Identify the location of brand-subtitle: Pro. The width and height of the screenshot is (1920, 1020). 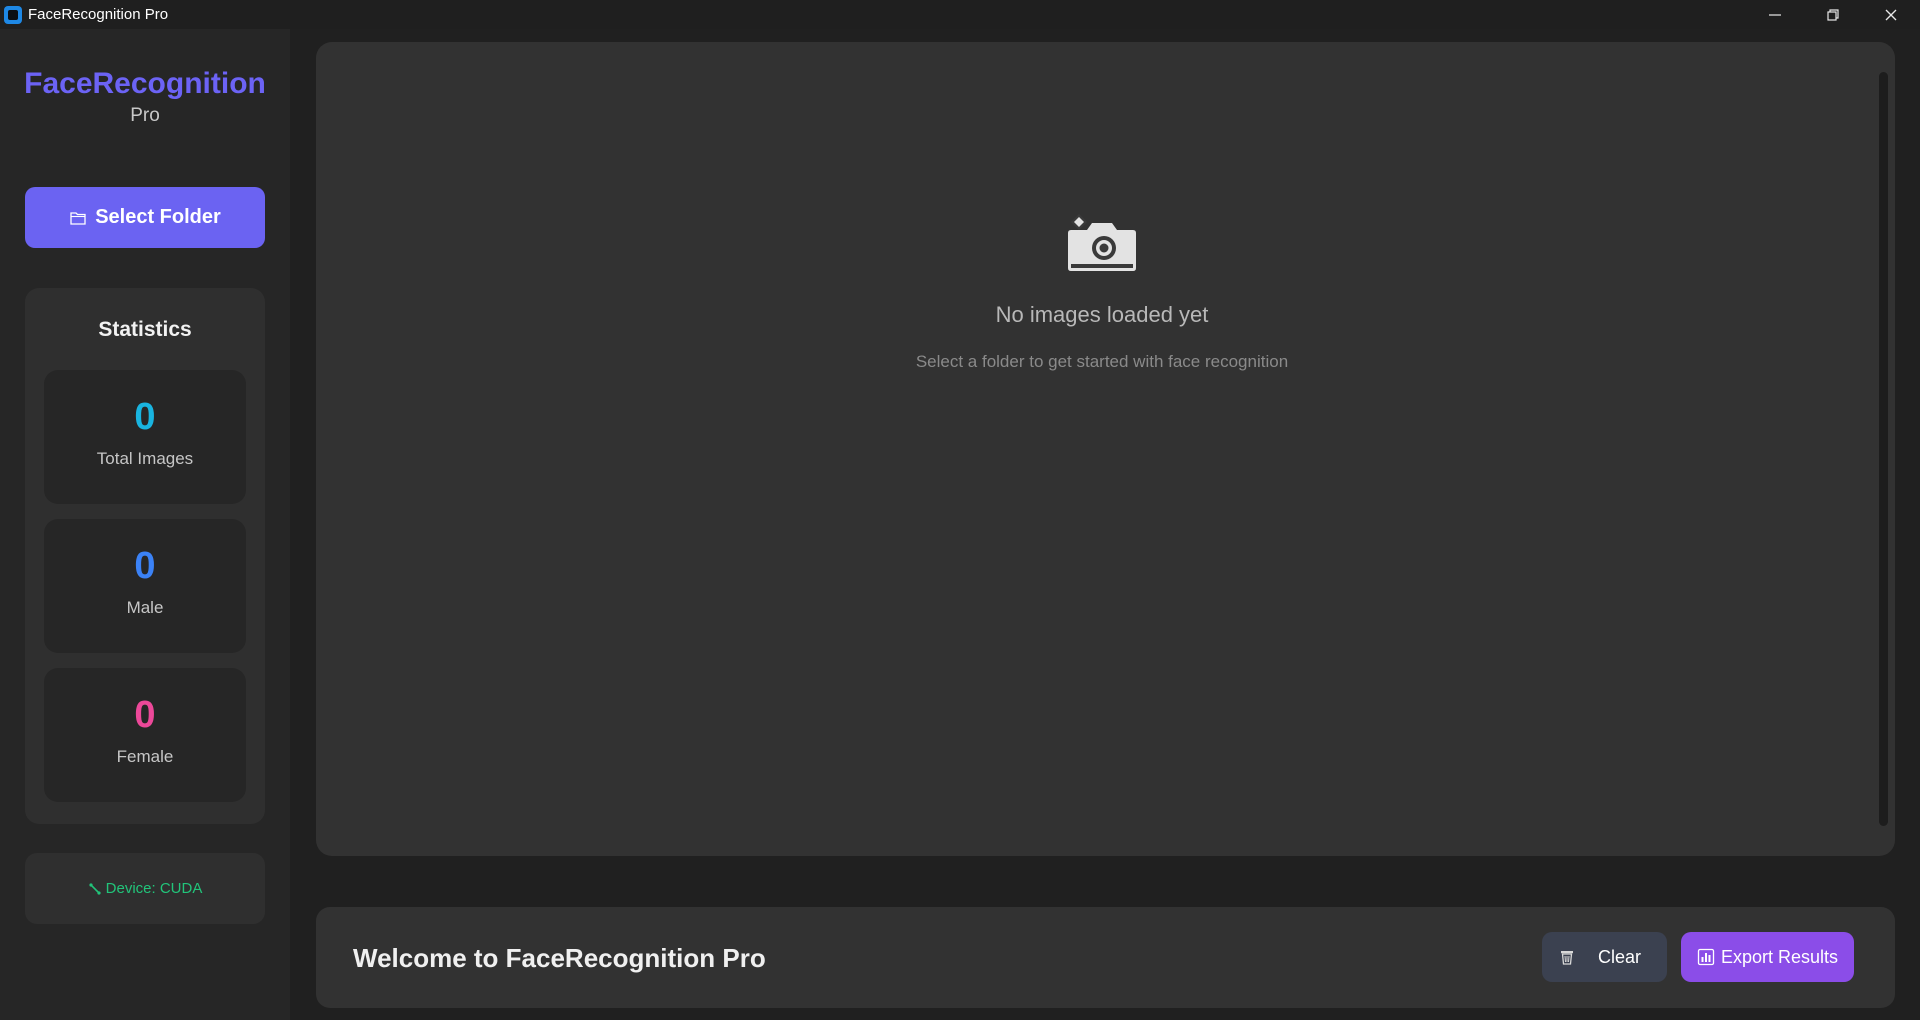
(145, 115).